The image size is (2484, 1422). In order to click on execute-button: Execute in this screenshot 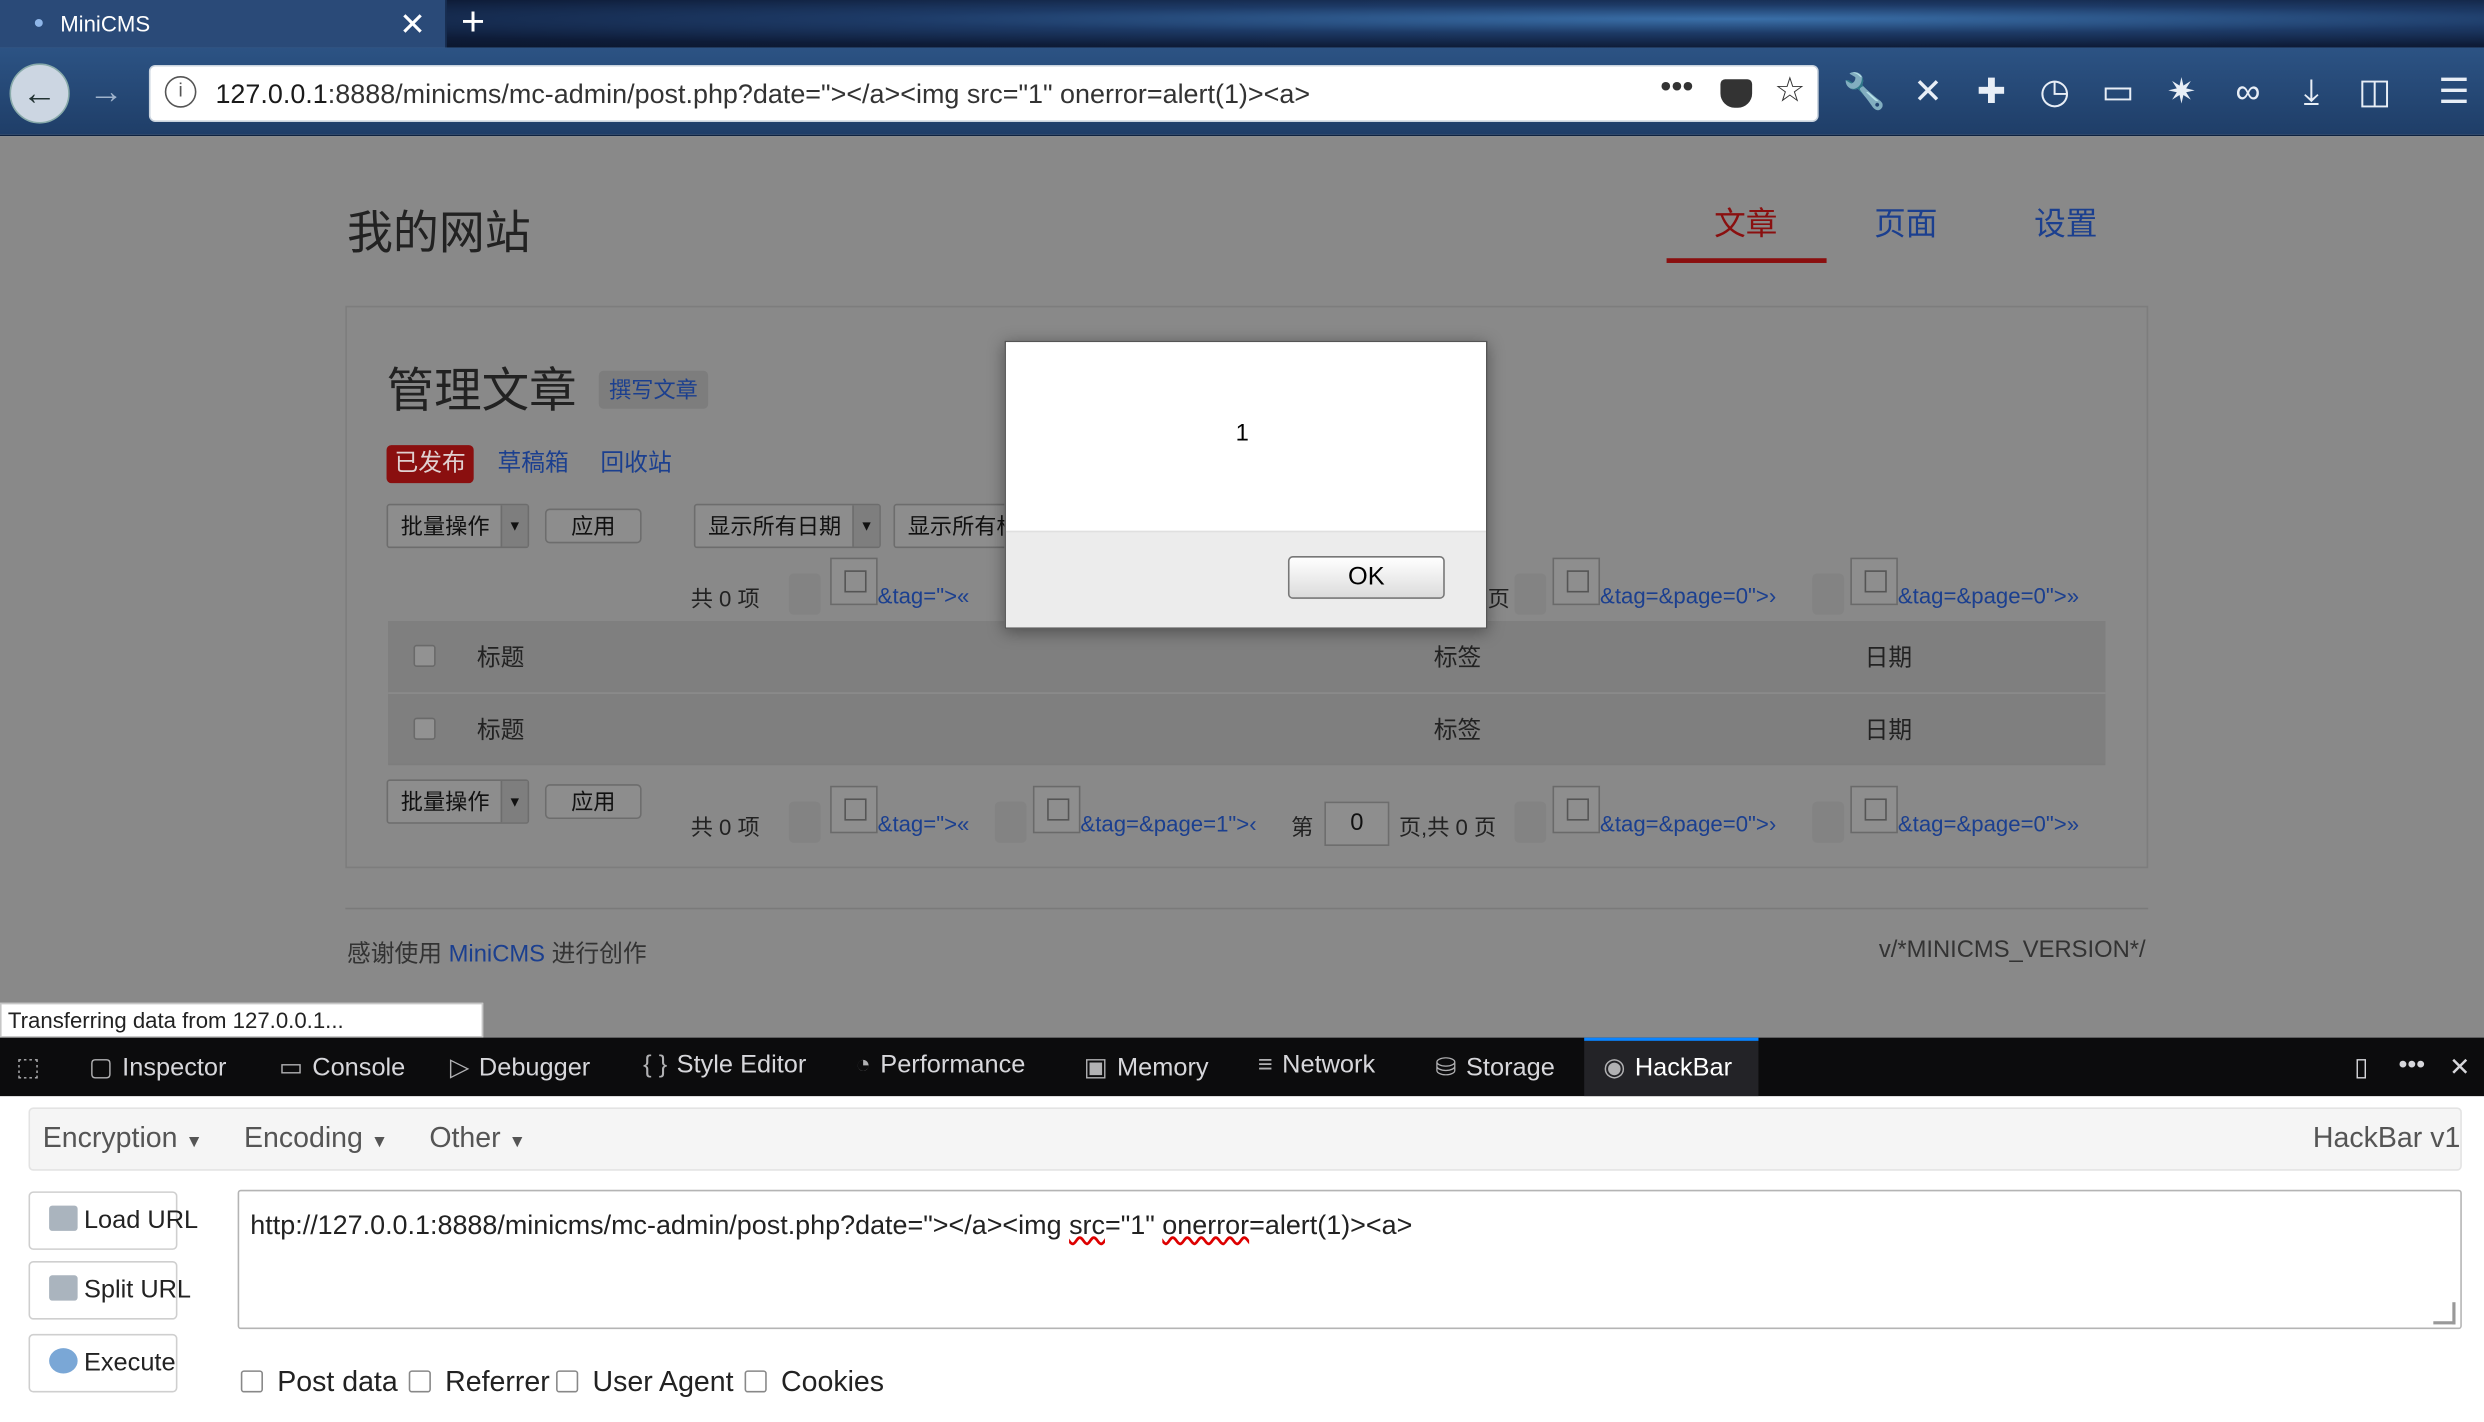, I will do `click(103, 1363)`.